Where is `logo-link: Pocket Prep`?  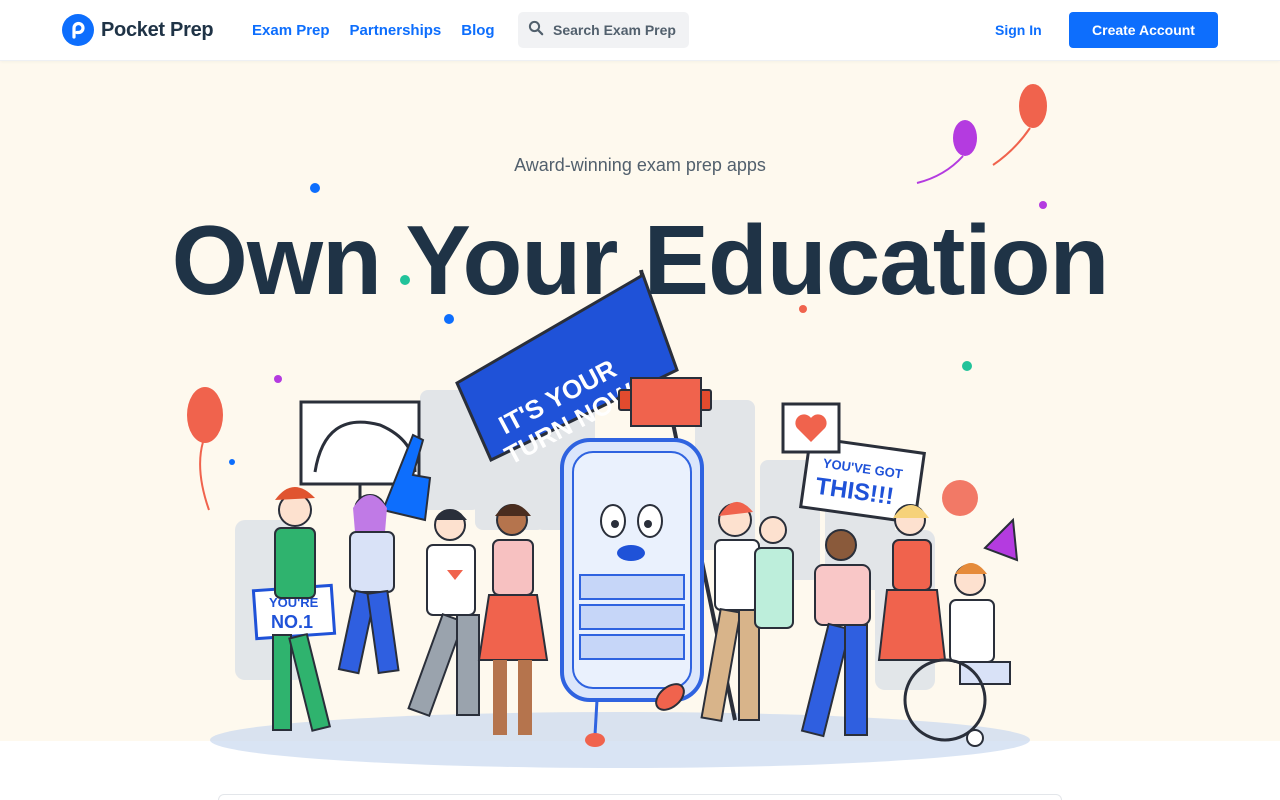
logo-link: Pocket Prep is located at coordinates (138, 30).